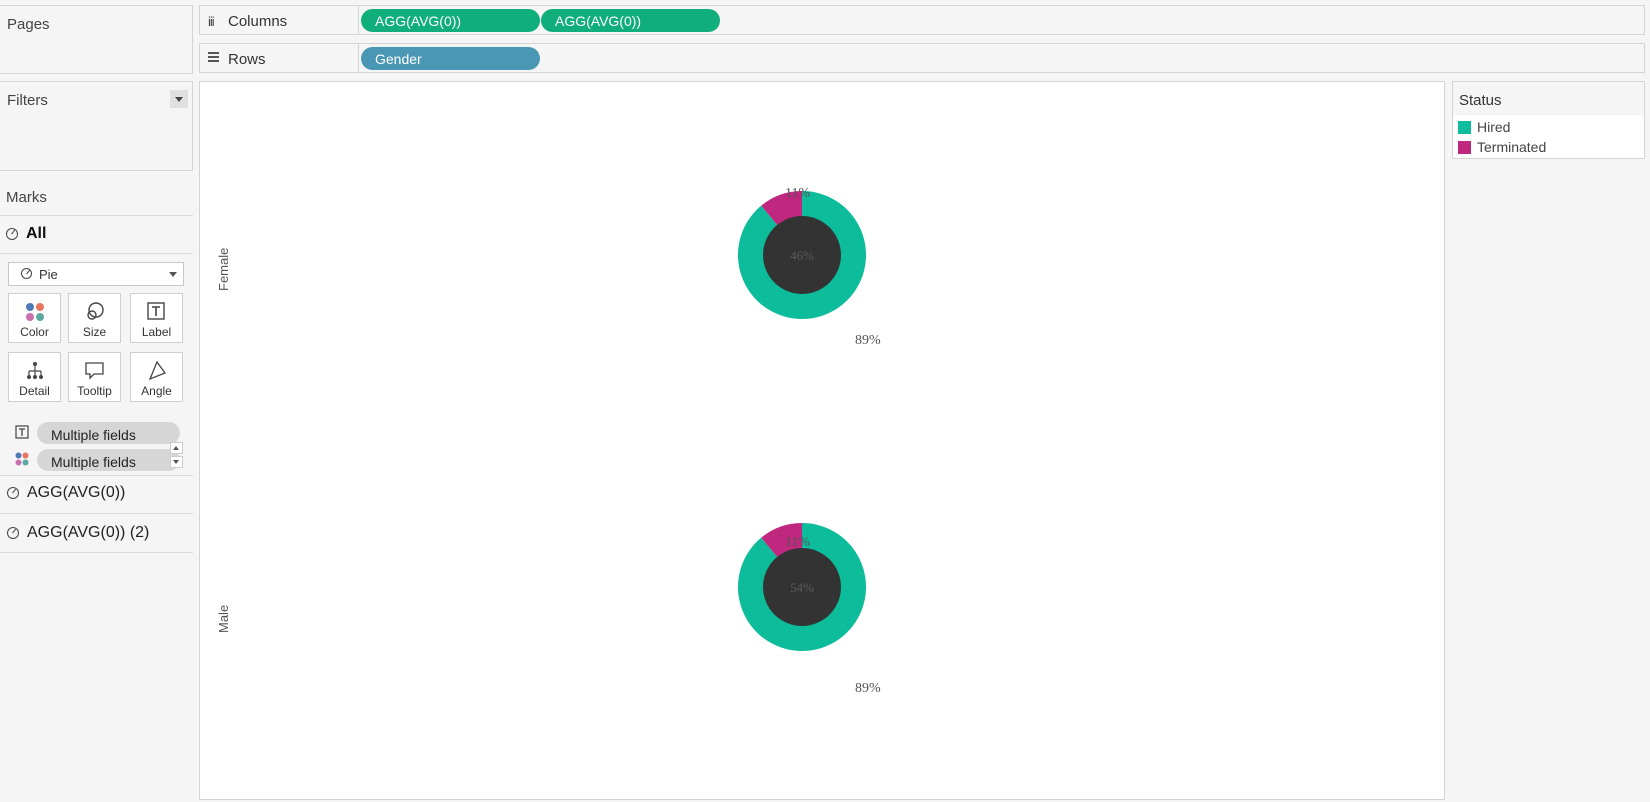 The image size is (1650, 802). What do you see at coordinates (156, 332) in the screenshot?
I see `label-card-label: Label` at bounding box center [156, 332].